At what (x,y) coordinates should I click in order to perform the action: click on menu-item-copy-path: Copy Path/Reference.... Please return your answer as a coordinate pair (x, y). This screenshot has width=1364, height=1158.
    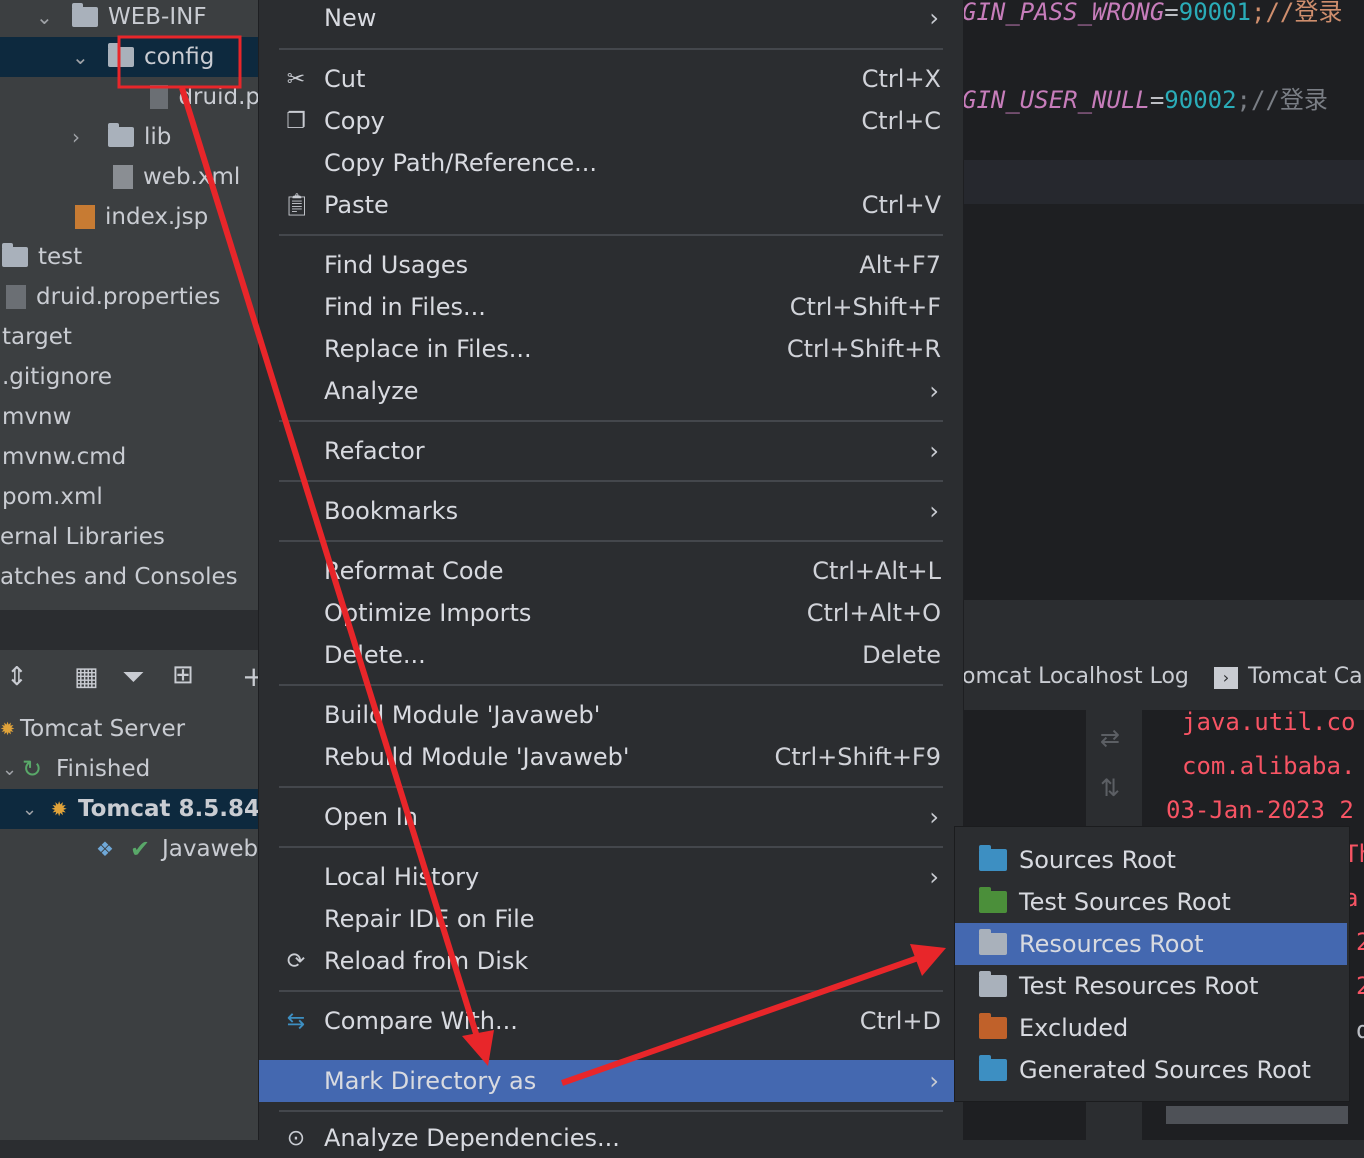
    Looking at the image, I should click on (611, 163).